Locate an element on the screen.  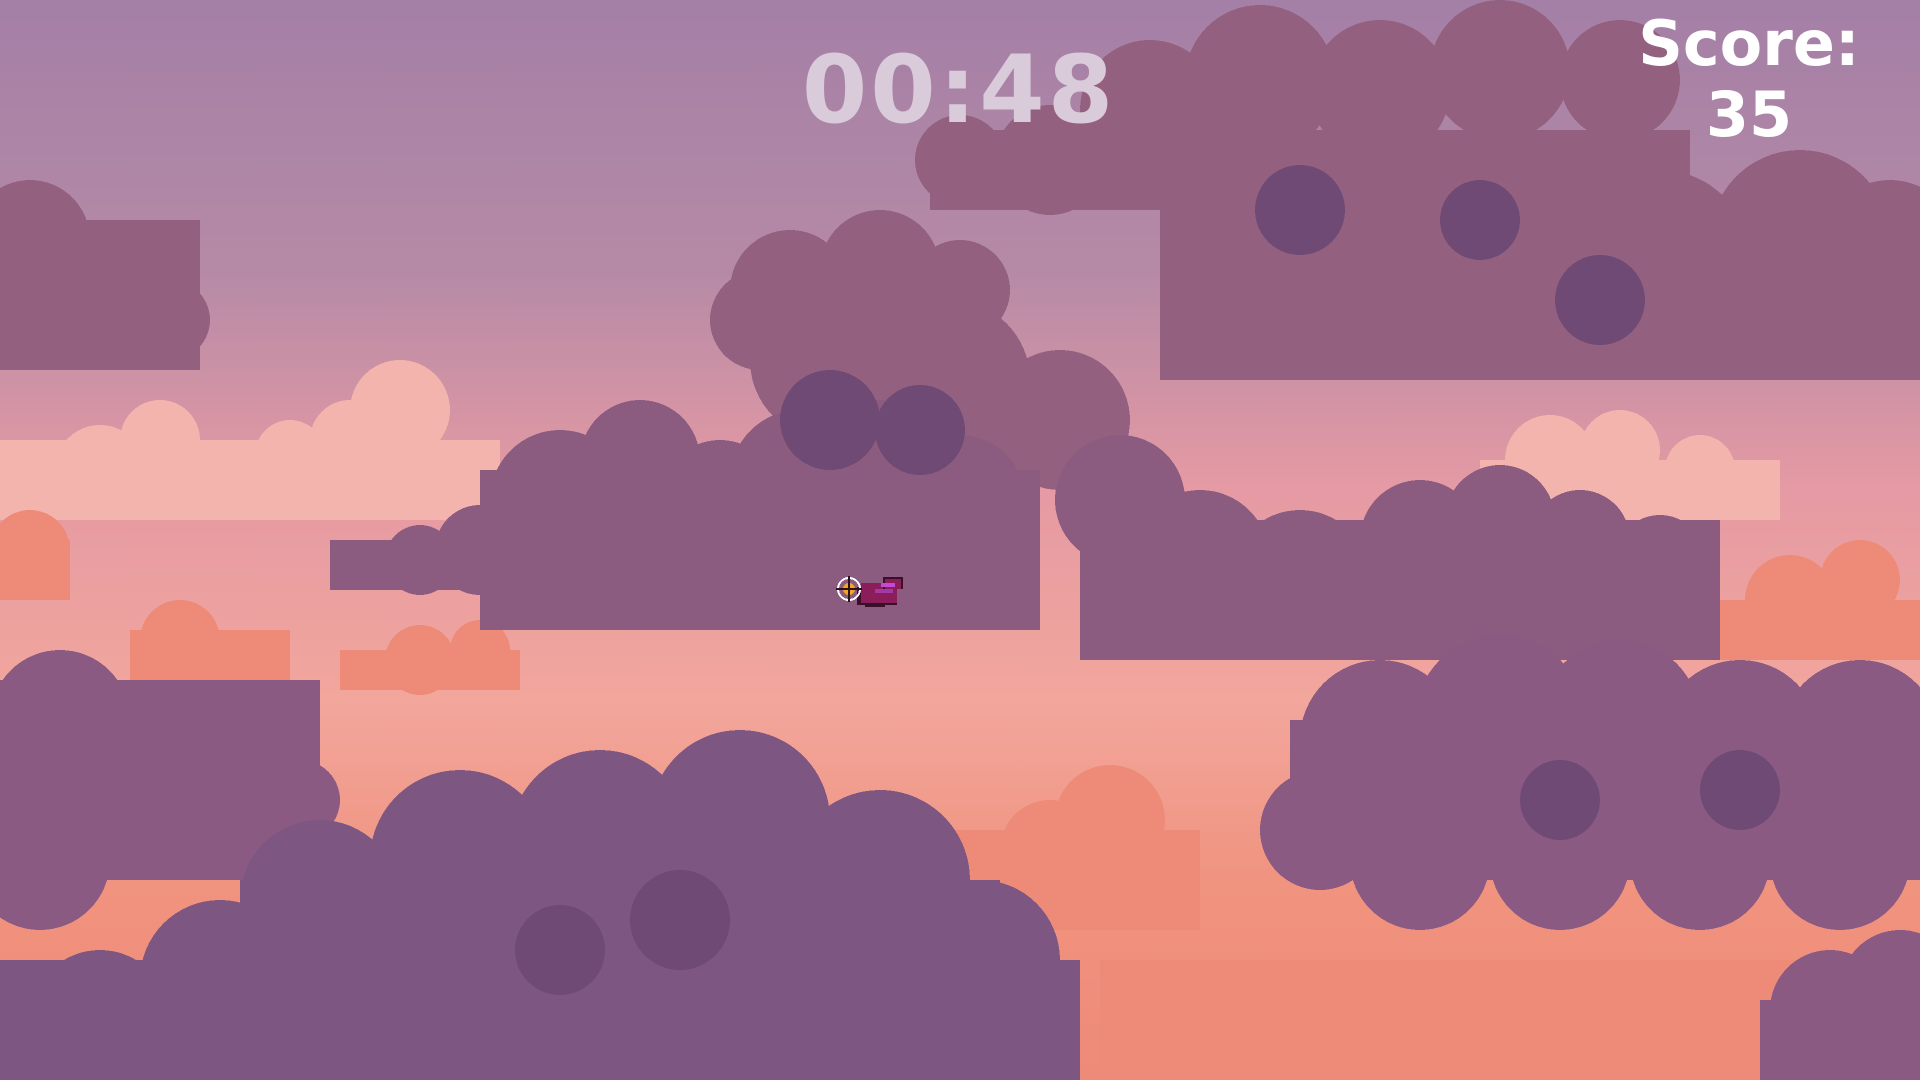
score-value: 35 is located at coordinates (1749, 115).